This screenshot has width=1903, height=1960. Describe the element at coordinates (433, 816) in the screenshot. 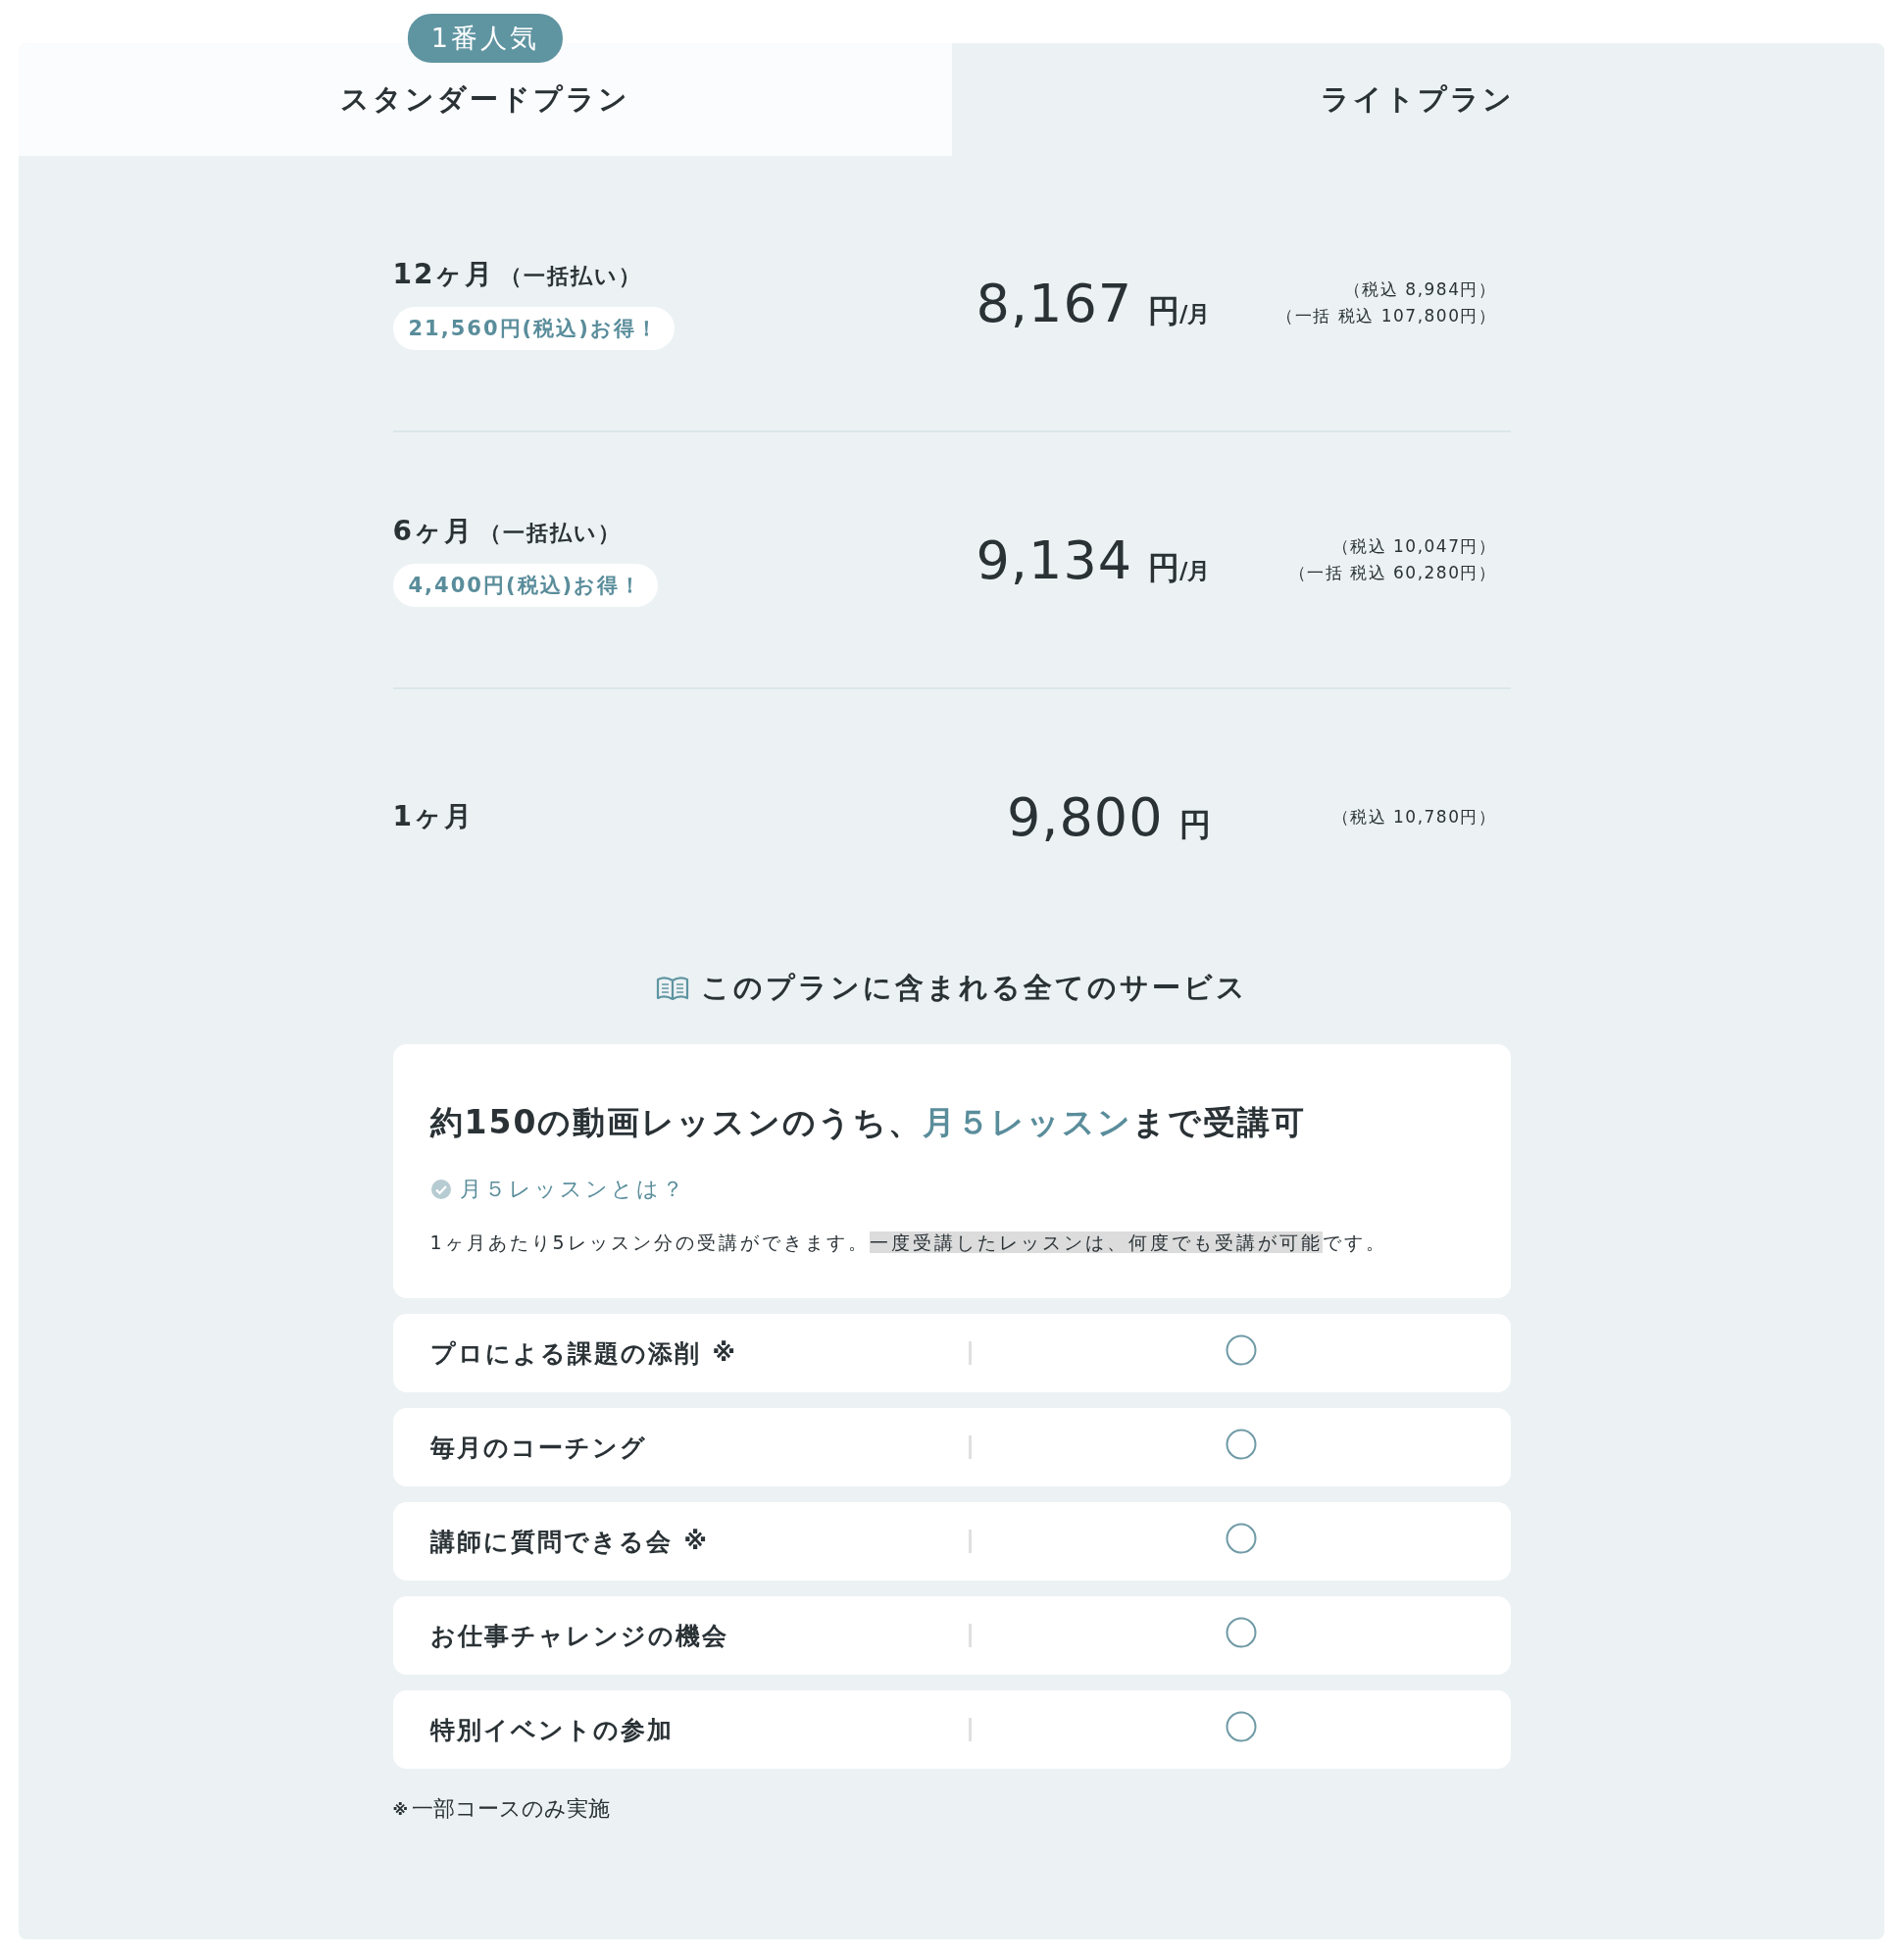

I see `plan-term: 1ヶ月` at that location.